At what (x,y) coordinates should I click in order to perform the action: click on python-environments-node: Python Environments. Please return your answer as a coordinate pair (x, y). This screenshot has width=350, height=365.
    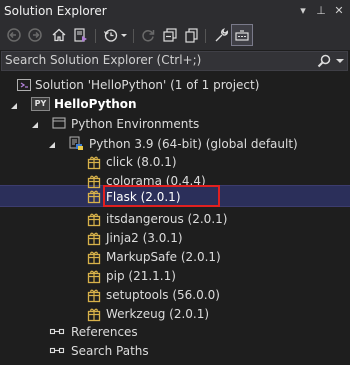
    Looking at the image, I should click on (135, 124).